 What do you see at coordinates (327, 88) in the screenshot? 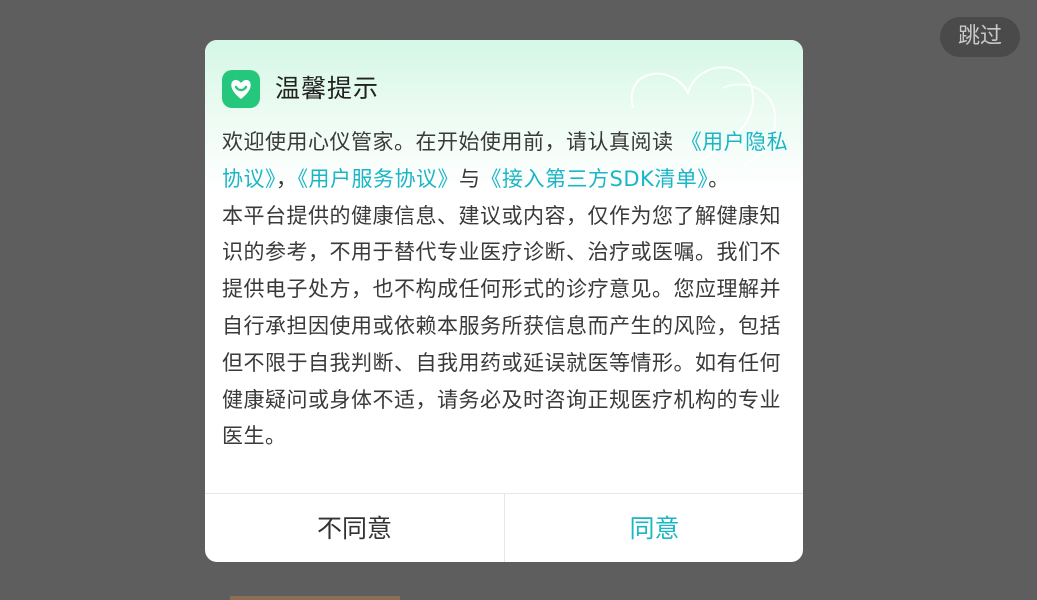
I see `dialog-title: 温馨提示` at bounding box center [327, 88].